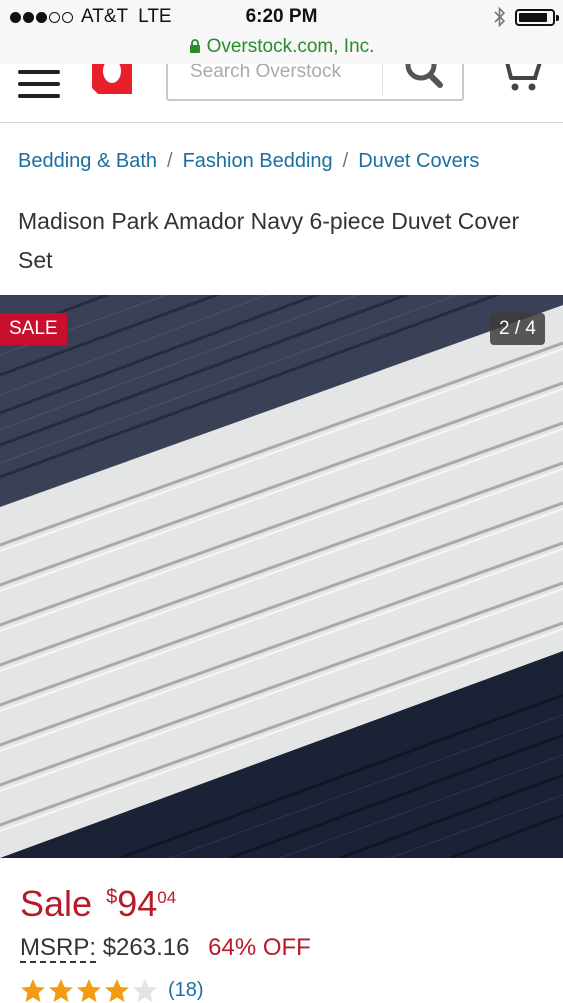 This screenshot has height=1003, width=563. I want to click on site-header, so click(281, 93).